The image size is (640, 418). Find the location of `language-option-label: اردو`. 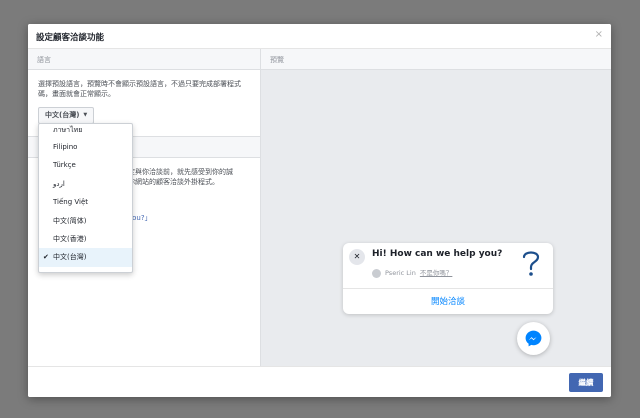

language-option-label: اردو is located at coordinates (59, 183).